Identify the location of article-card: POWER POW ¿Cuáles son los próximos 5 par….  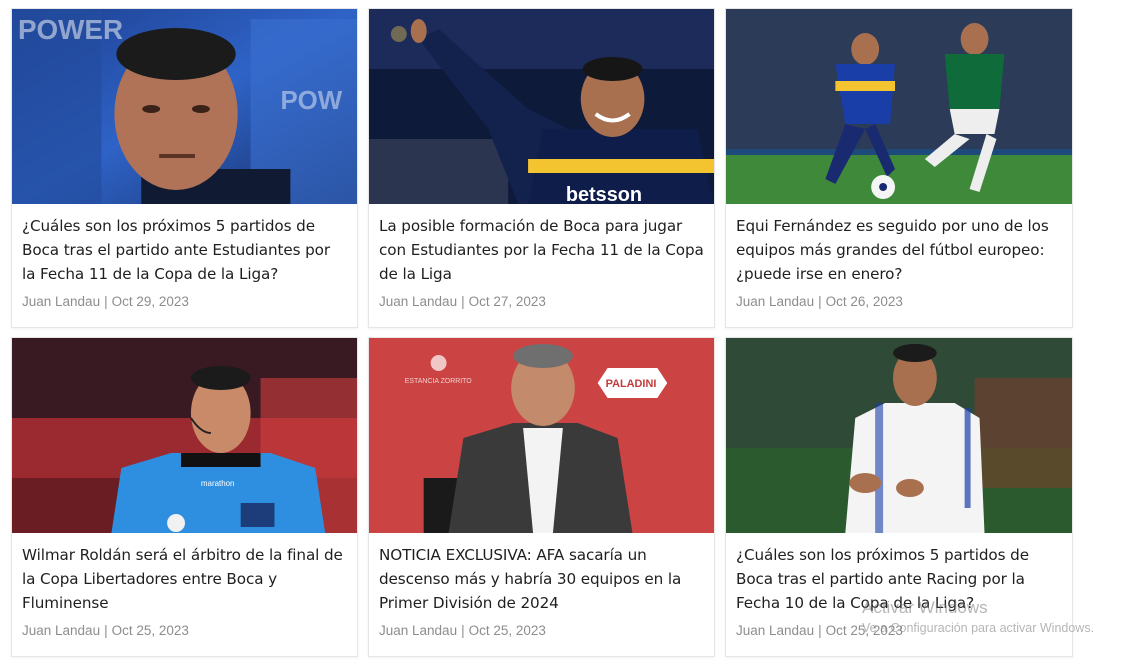
(184, 168).